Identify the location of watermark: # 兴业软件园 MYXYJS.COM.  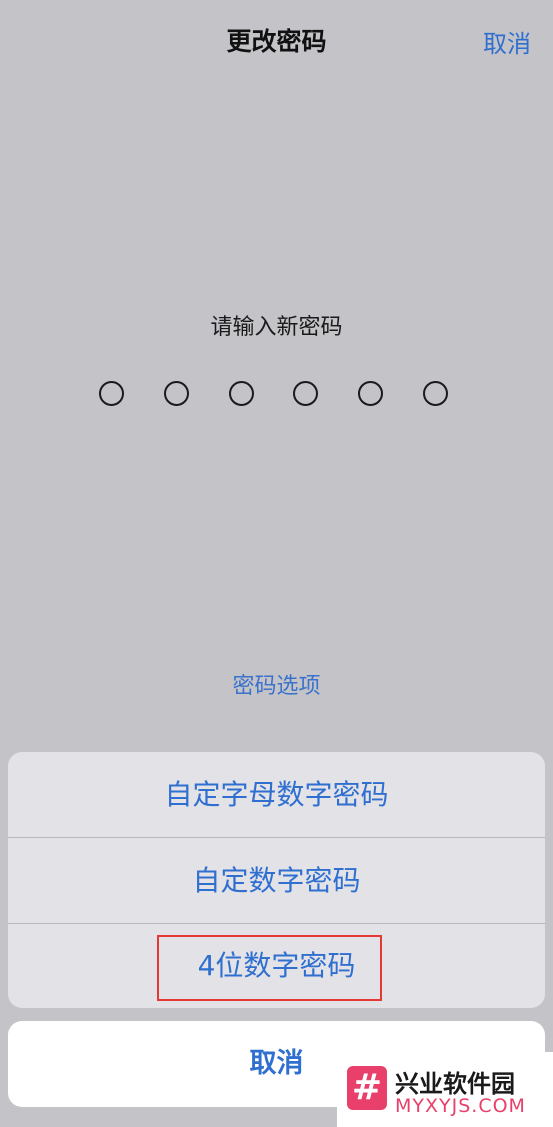
(445, 1089).